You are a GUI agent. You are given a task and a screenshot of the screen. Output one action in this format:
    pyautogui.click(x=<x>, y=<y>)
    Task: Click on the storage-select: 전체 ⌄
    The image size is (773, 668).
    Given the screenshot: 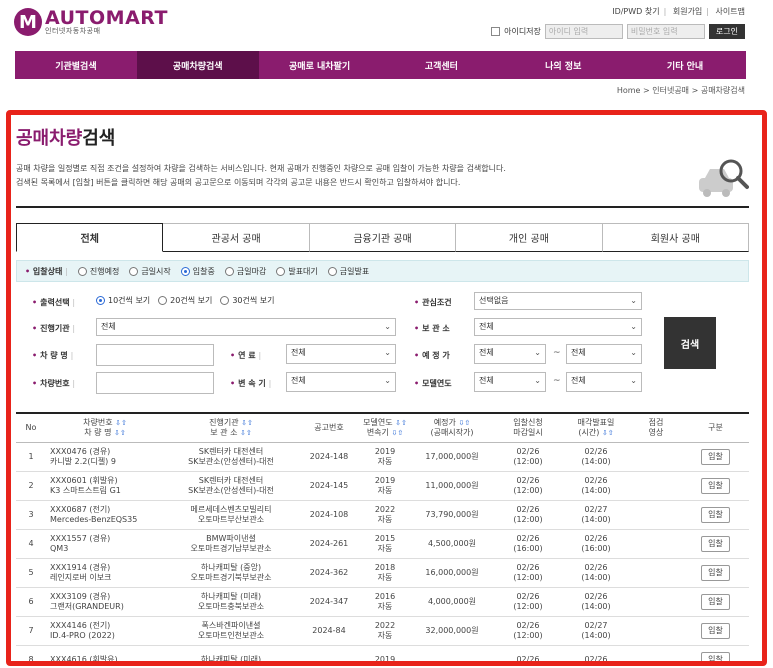 What is the action you would take?
    pyautogui.click(x=558, y=327)
    